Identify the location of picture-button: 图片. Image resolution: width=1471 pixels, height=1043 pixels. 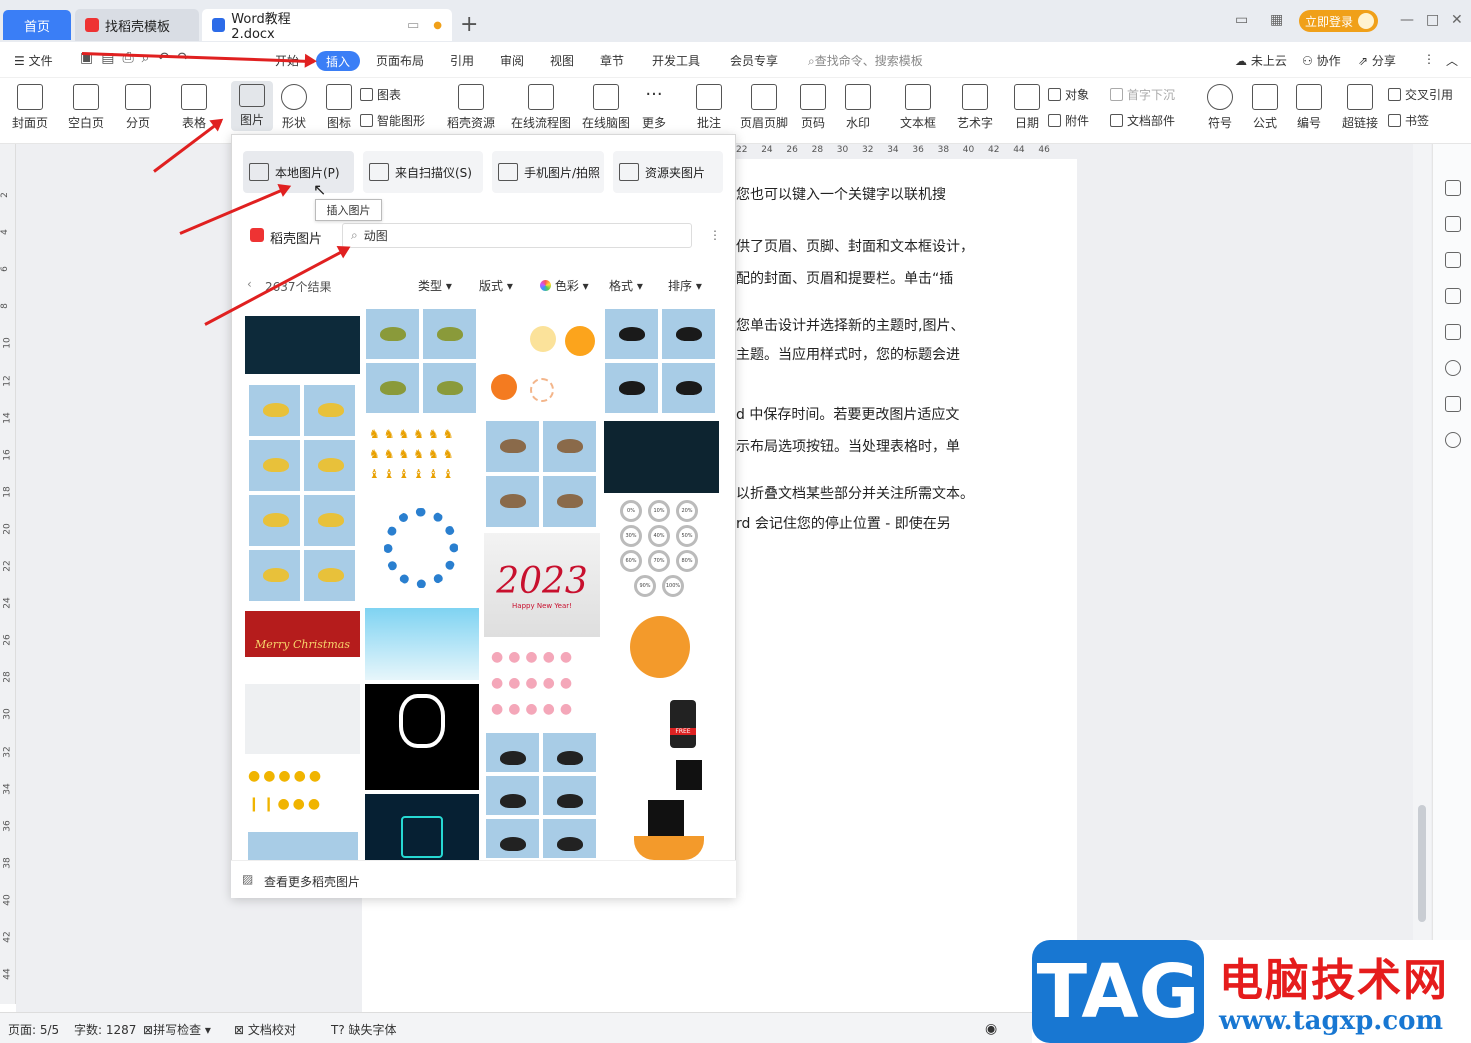
(252, 106).